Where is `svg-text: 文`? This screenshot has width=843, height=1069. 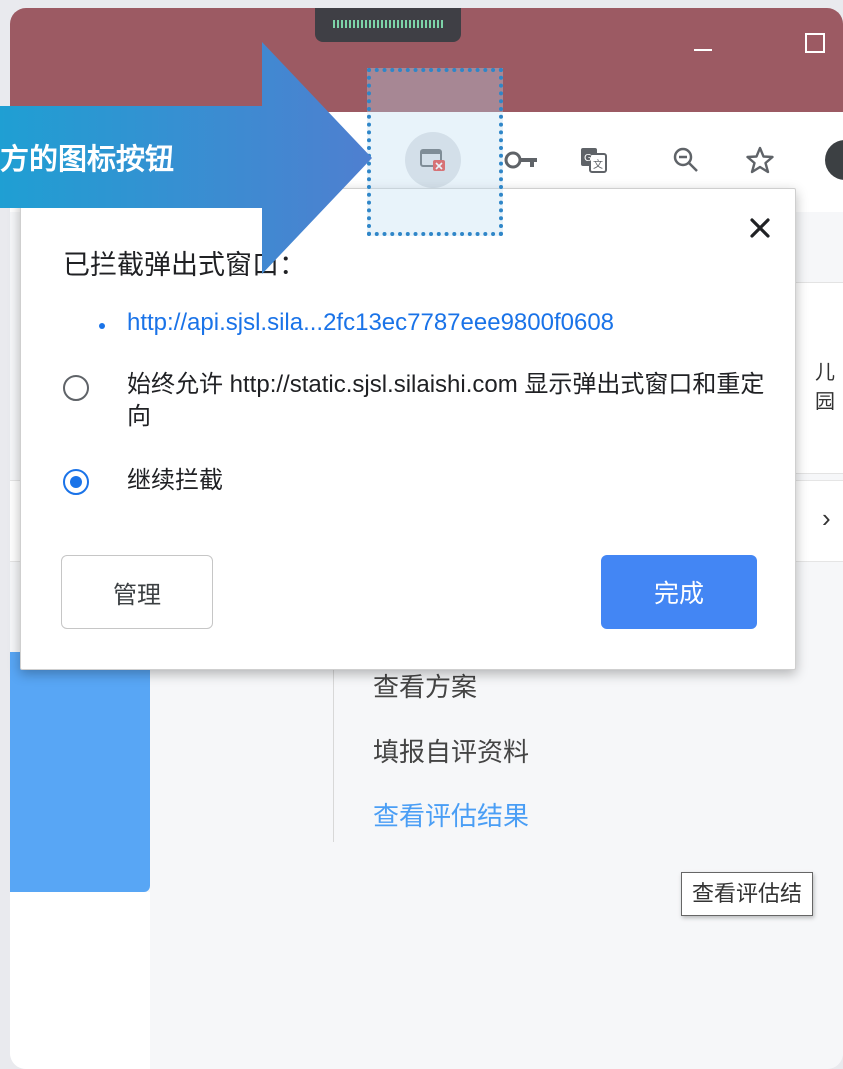 svg-text: 文 is located at coordinates (598, 164).